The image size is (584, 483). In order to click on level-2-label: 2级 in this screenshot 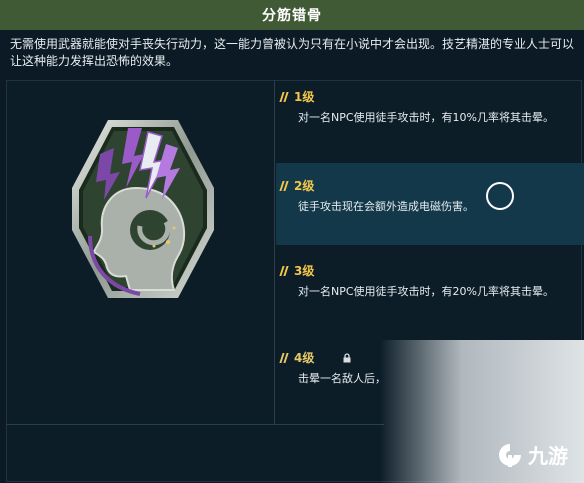, I will do `click(304, 186)`.